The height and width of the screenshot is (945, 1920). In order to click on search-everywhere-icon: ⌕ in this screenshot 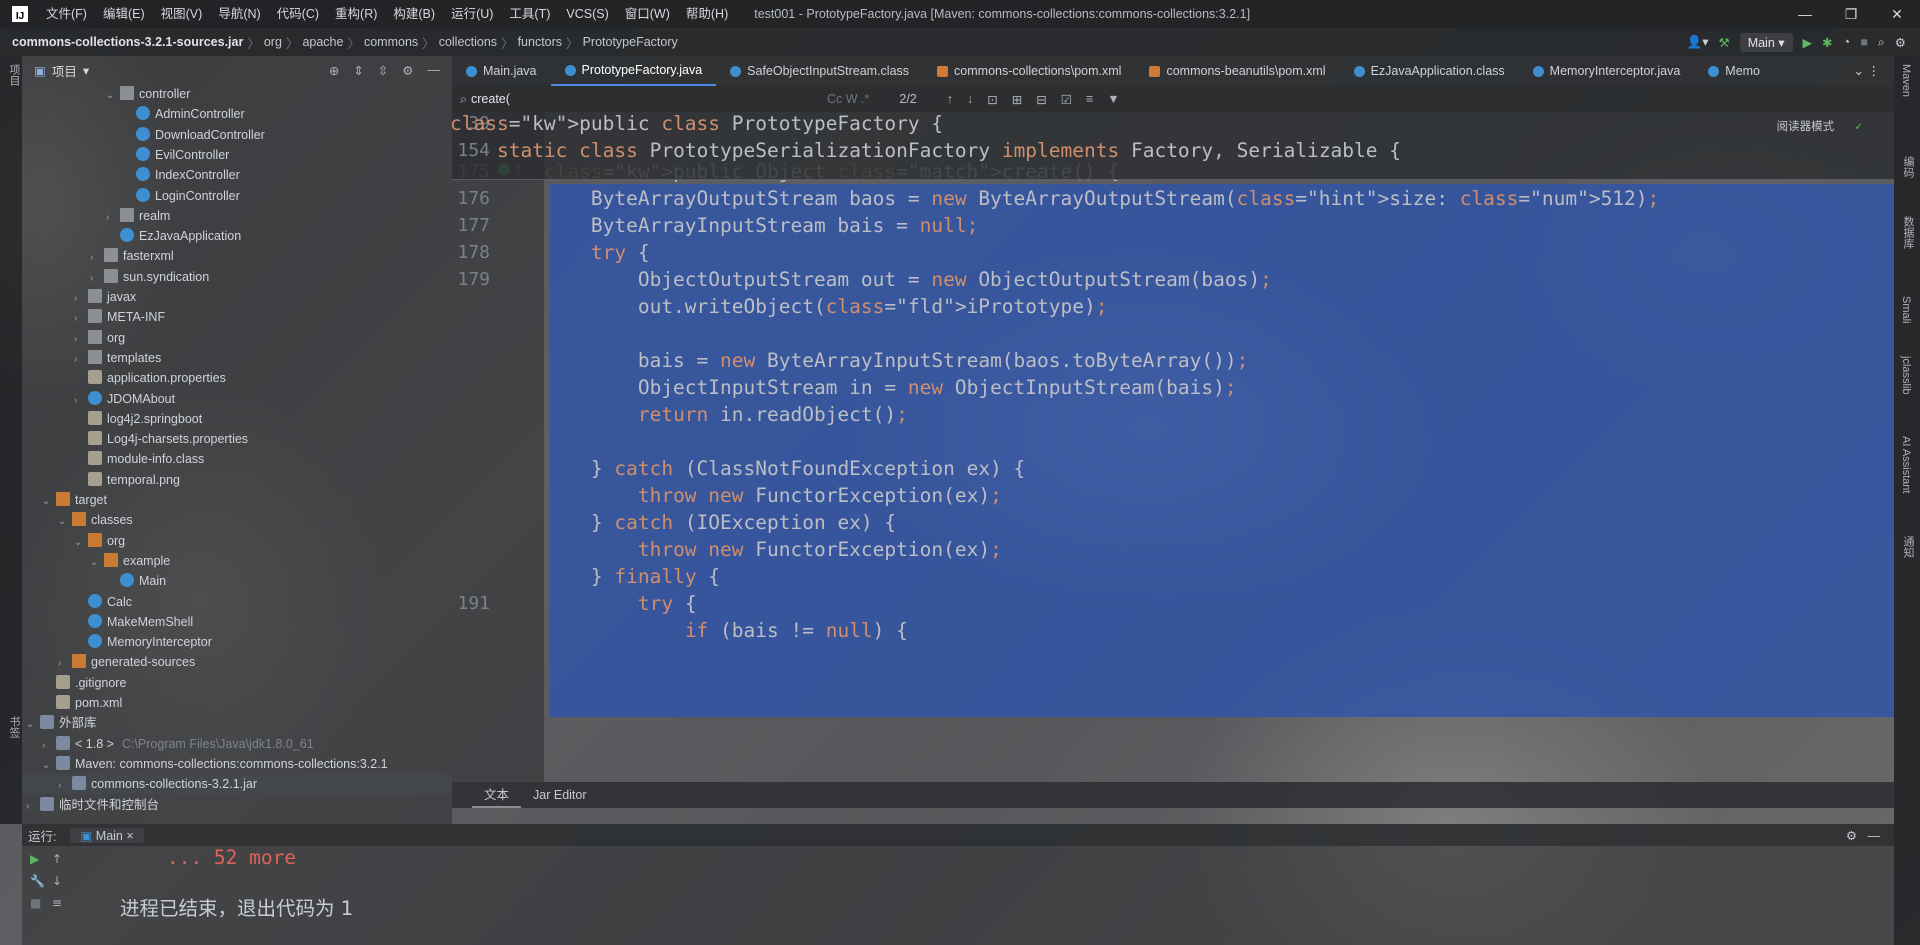, I will do `click(1881, 42)`.